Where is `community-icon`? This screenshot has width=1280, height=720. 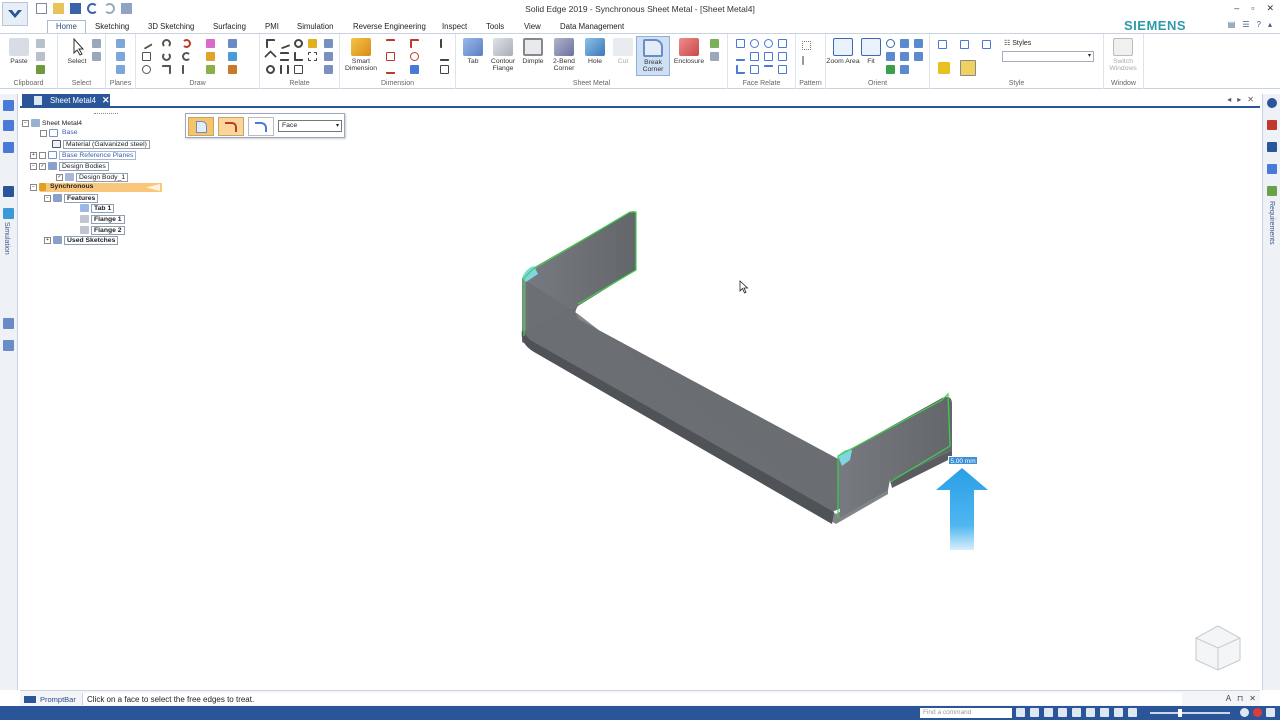
community-icon is located at coordinates (1272, 169).